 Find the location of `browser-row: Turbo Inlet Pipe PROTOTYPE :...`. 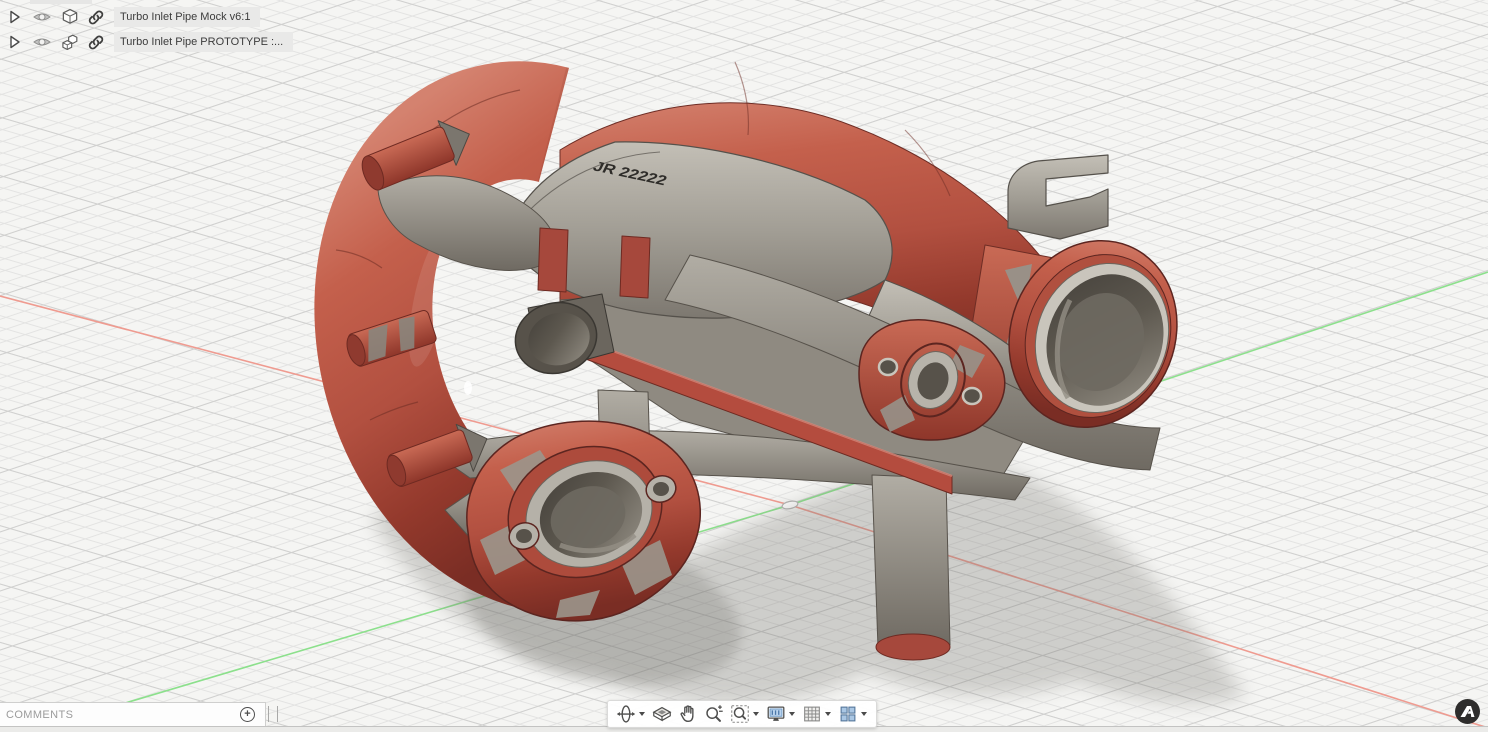

browser-row: Turbo Inlet Pipe PROTOTYPE :... is located at coordinates (150, 42).